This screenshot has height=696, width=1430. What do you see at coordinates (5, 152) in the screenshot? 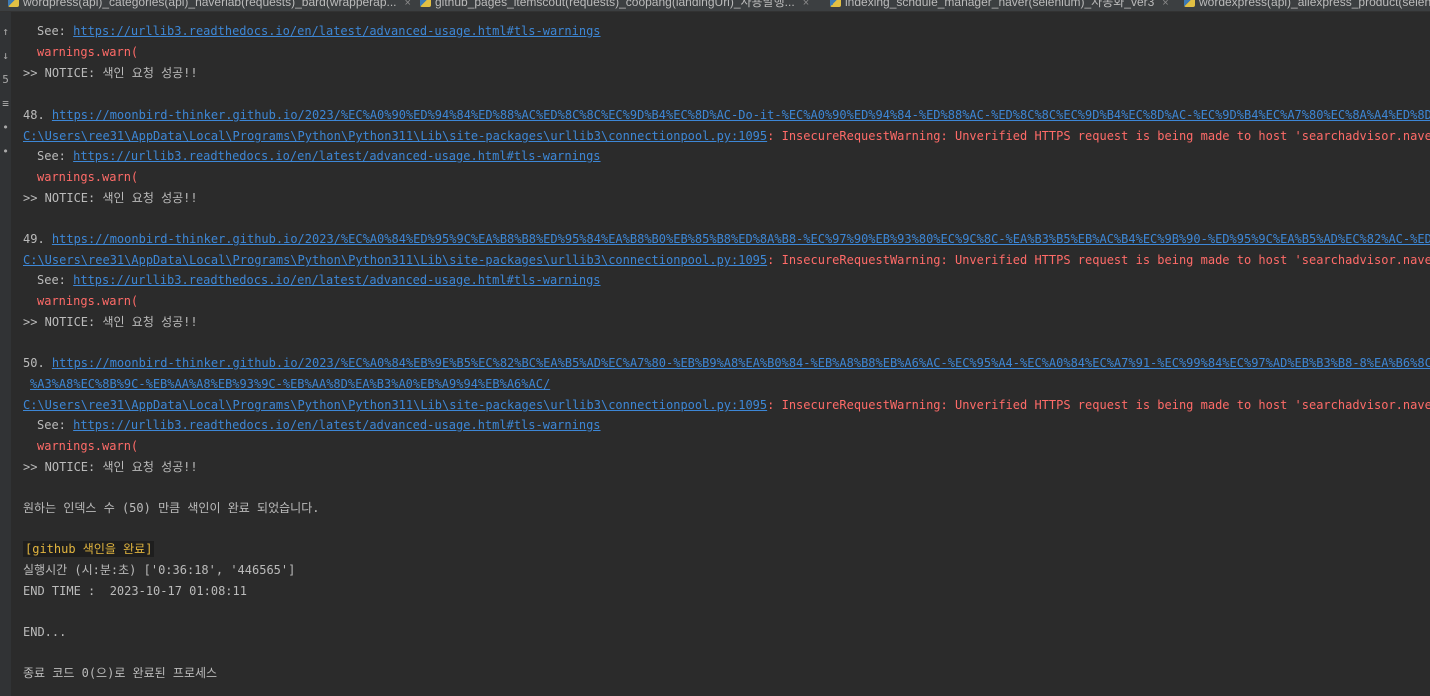
I see `pin-icon: •` at bounding box center [5, 152].